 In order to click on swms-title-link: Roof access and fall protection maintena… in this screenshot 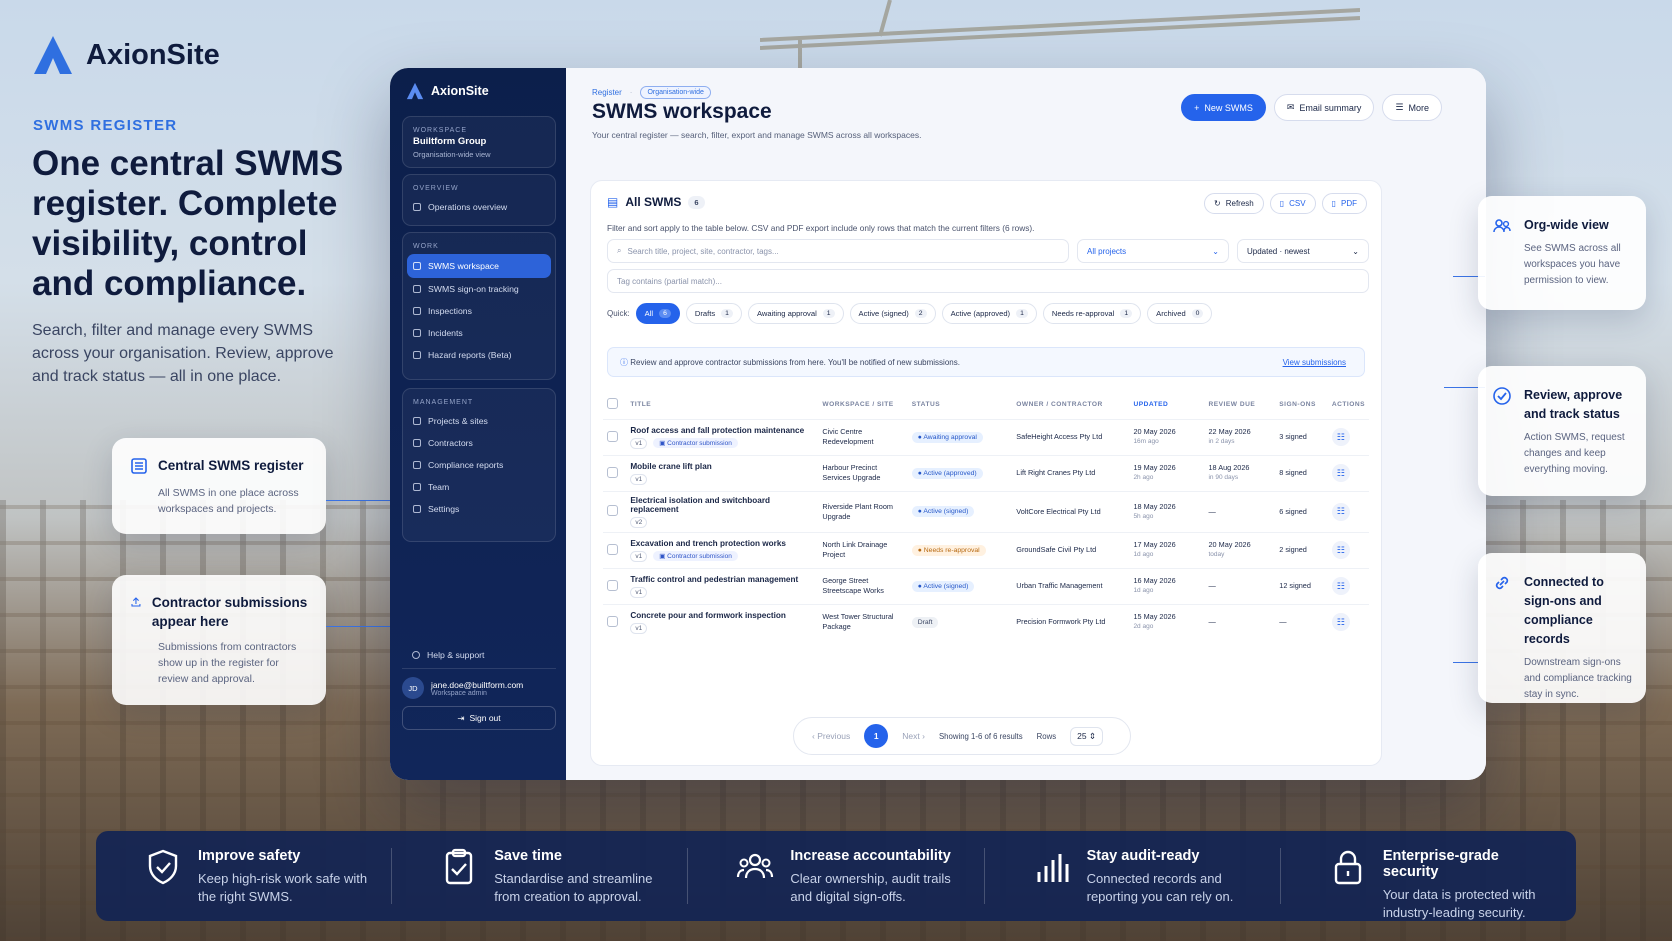, I will do `click(722, 430)`.